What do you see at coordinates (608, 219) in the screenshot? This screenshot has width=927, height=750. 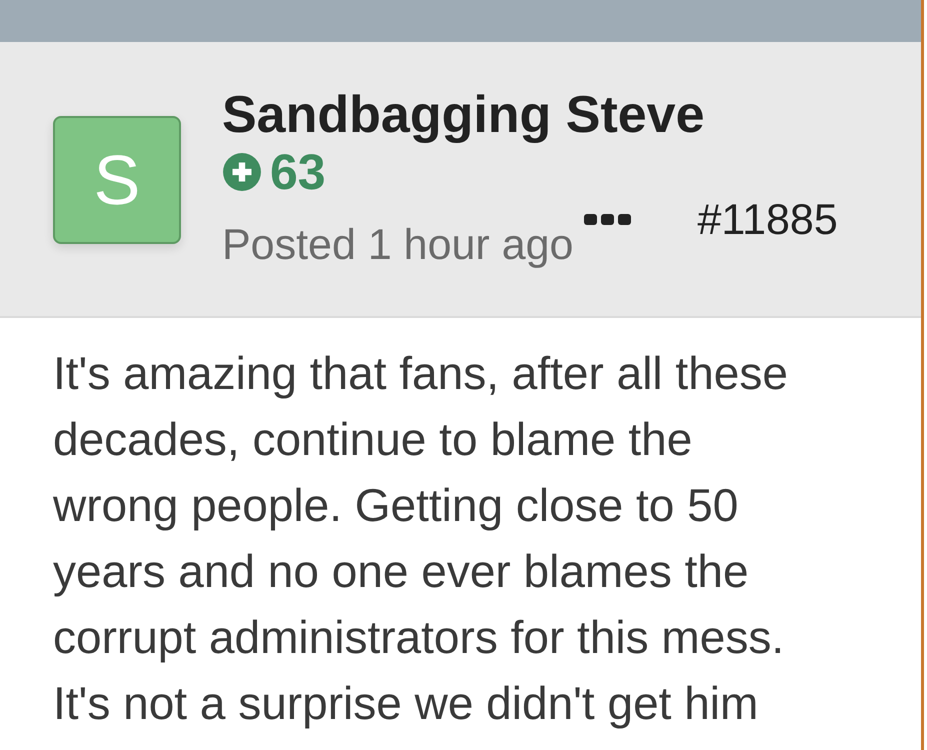 I see `more-icon` at bounding box center [608, 219].